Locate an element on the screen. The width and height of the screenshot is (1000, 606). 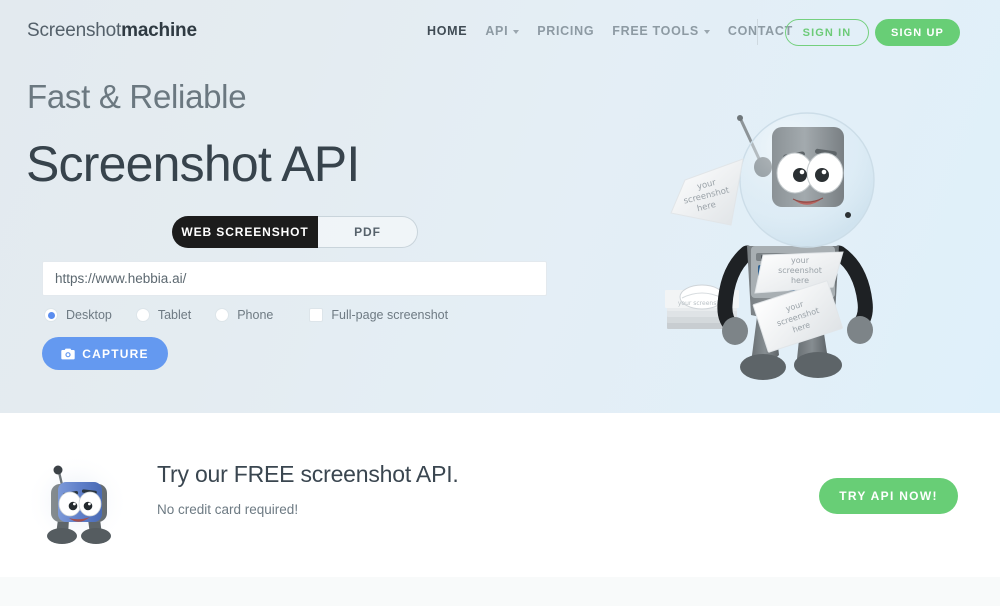
nav-item-api: API is located at coordinates (502, 31).